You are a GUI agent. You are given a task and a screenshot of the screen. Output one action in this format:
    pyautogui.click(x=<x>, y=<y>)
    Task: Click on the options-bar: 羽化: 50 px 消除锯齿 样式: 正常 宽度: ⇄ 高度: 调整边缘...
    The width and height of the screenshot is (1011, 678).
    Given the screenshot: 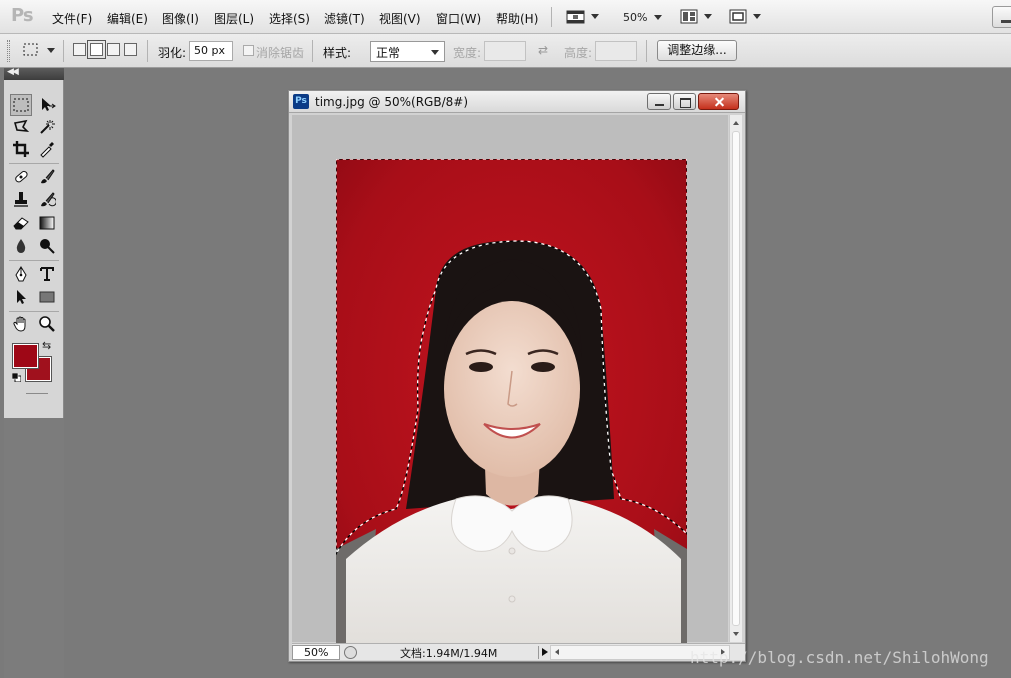 What is the action you would take?
    pyautogui.click(x=505, y=51)
    